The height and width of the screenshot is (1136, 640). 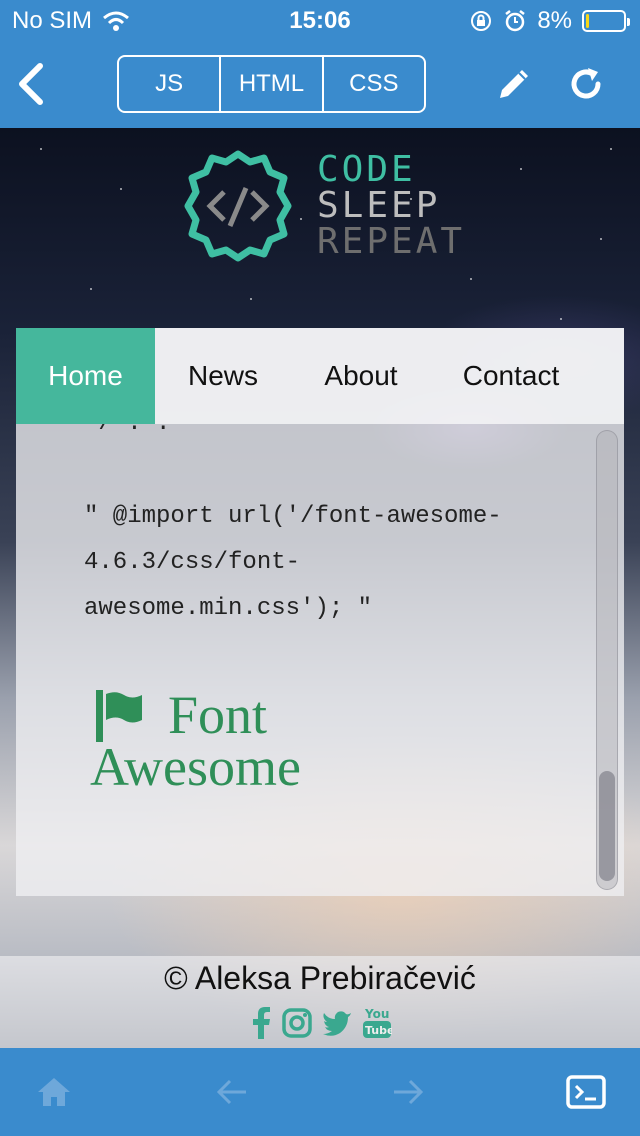 I want to click on font-awesome-logo: Font Awesome, so click(x=240, y=746).